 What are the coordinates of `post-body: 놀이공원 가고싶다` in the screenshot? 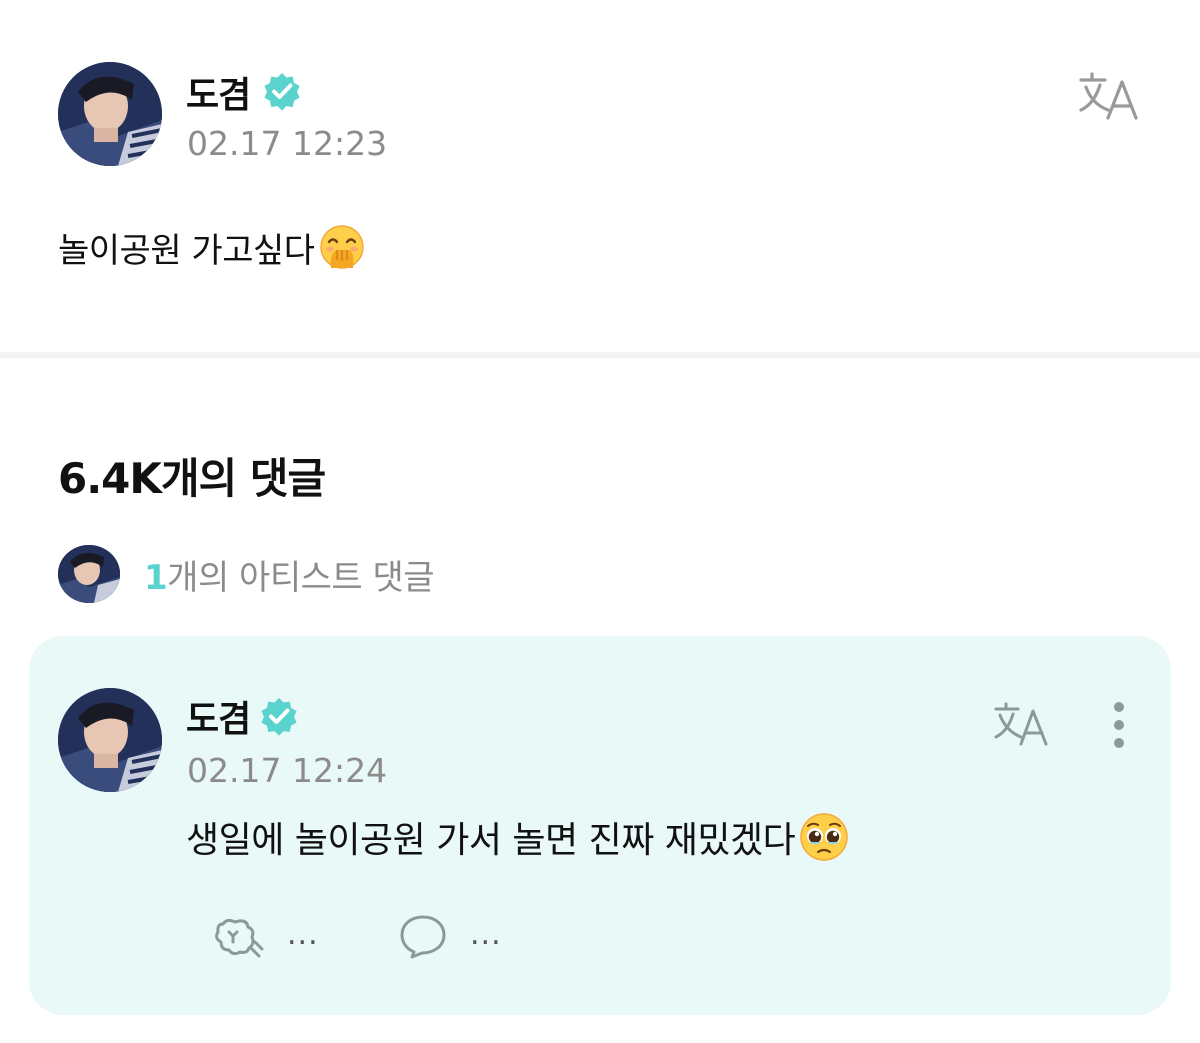 It's located at (211, 247).